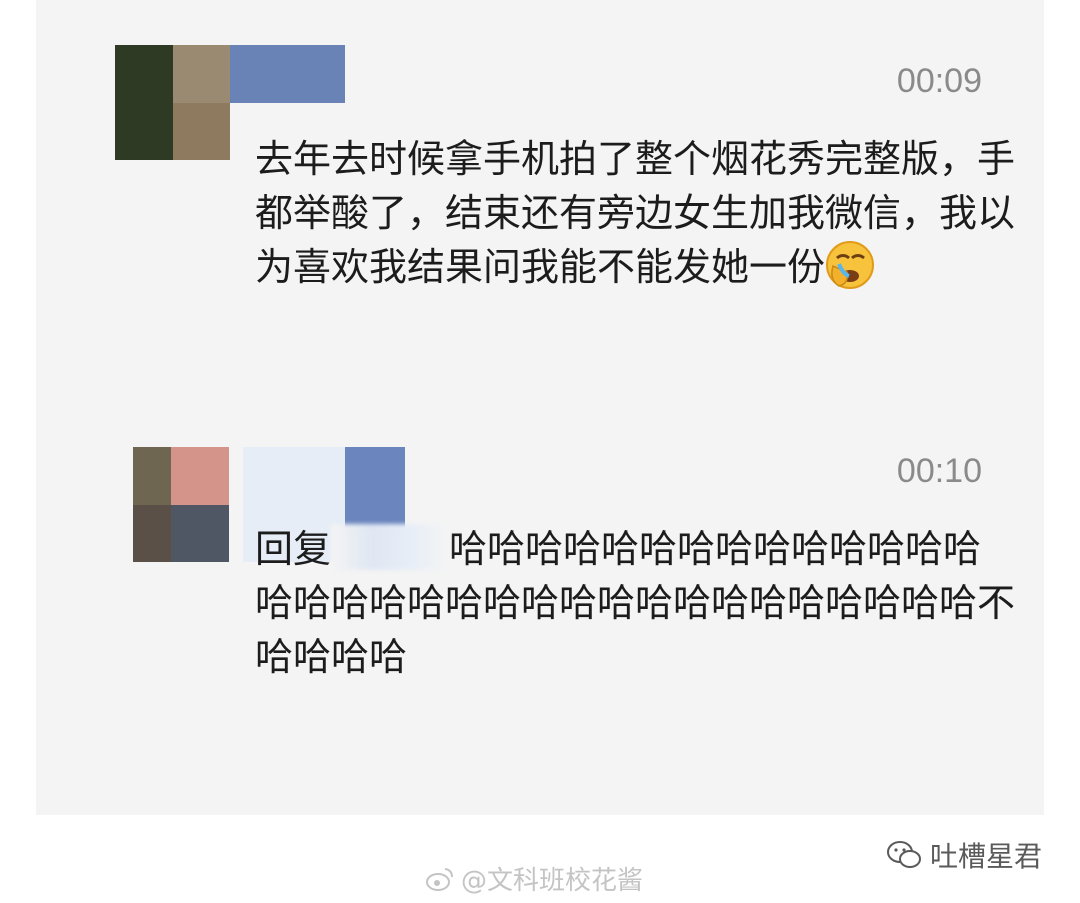  What do you see at coordinates (903, 854) in the screenshot?
I see `wechat-icon` at bounding box center [903, 854].